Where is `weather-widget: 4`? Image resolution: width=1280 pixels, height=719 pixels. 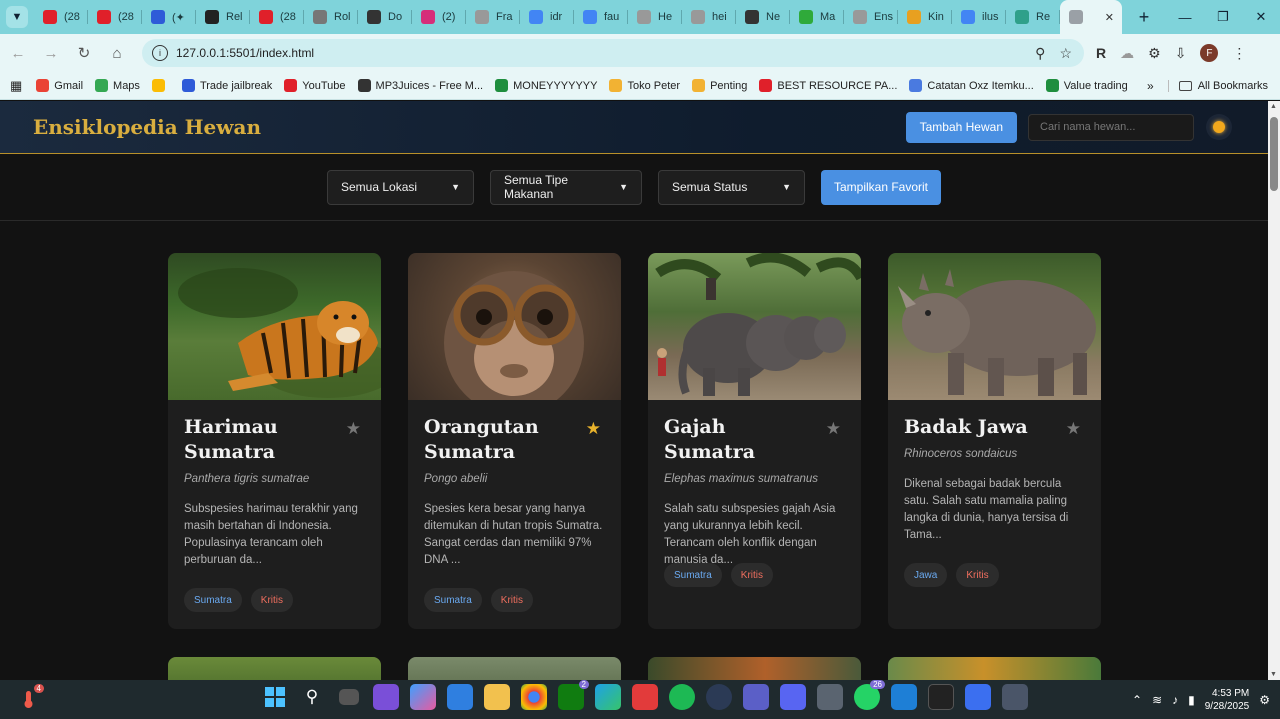 weather-widget: 4 is located at coordinates (31, 697).